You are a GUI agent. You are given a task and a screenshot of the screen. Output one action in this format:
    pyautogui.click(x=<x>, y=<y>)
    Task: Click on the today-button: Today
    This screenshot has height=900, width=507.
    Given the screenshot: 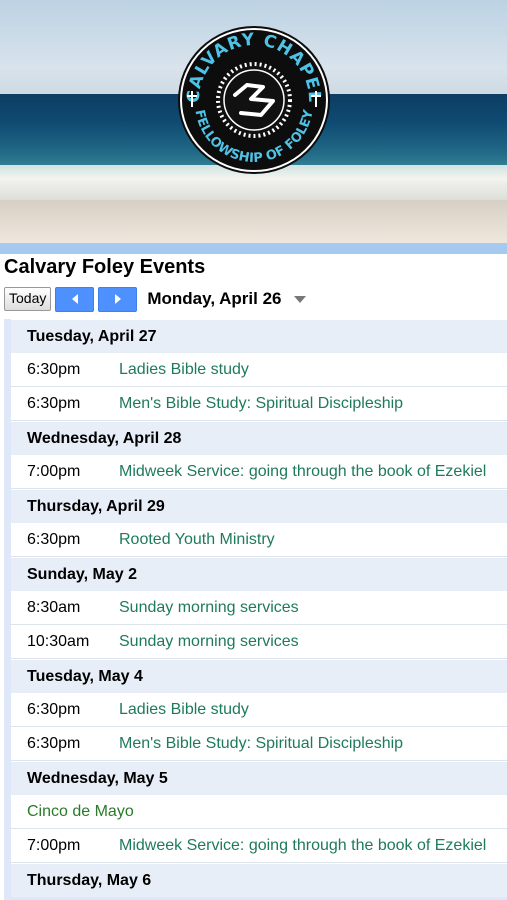 What is the action you would take?
    pyautogui.click(x=28, y=299)
    